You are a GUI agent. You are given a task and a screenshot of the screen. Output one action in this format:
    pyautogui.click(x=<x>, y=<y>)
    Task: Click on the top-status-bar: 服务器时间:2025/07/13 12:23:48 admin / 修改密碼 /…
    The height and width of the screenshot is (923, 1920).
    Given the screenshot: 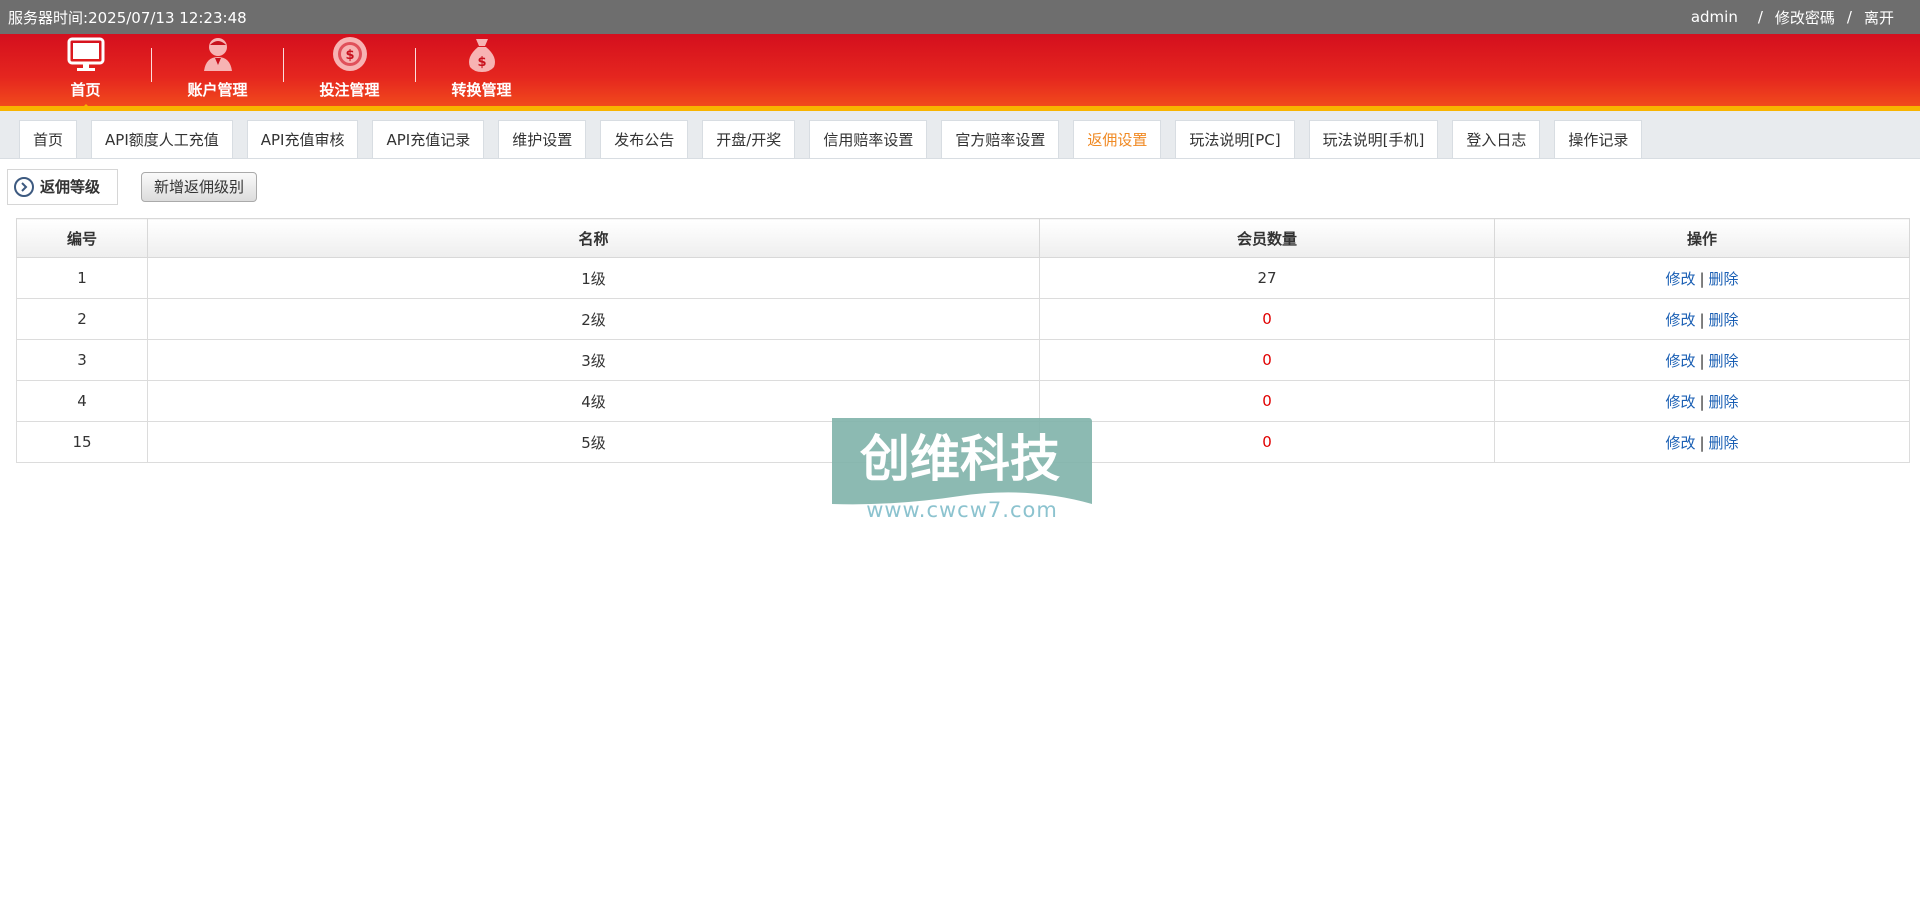 What is the action you would take?
    pyautogui.click(x=960, y=17)
    